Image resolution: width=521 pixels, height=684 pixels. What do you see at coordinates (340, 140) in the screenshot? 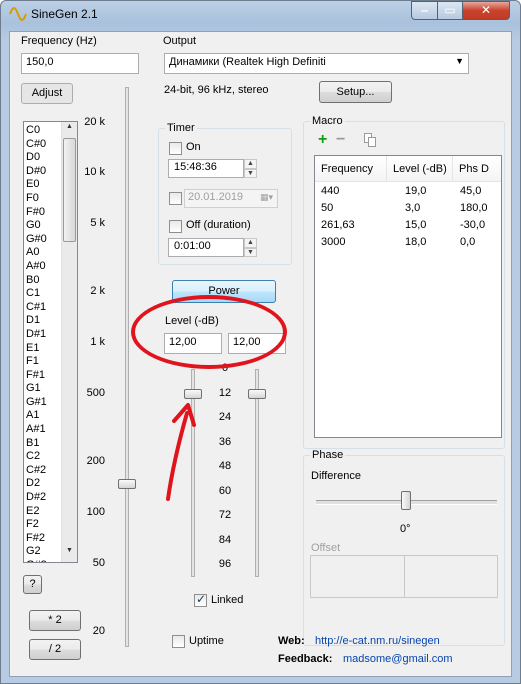
I see `remove-macro-icon: −` at bounding box center [340, 140].